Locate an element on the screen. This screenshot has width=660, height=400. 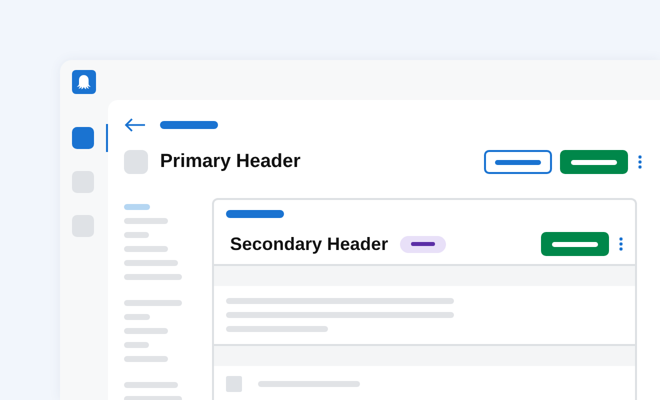
status-chip is located at coordinates (423, 244).